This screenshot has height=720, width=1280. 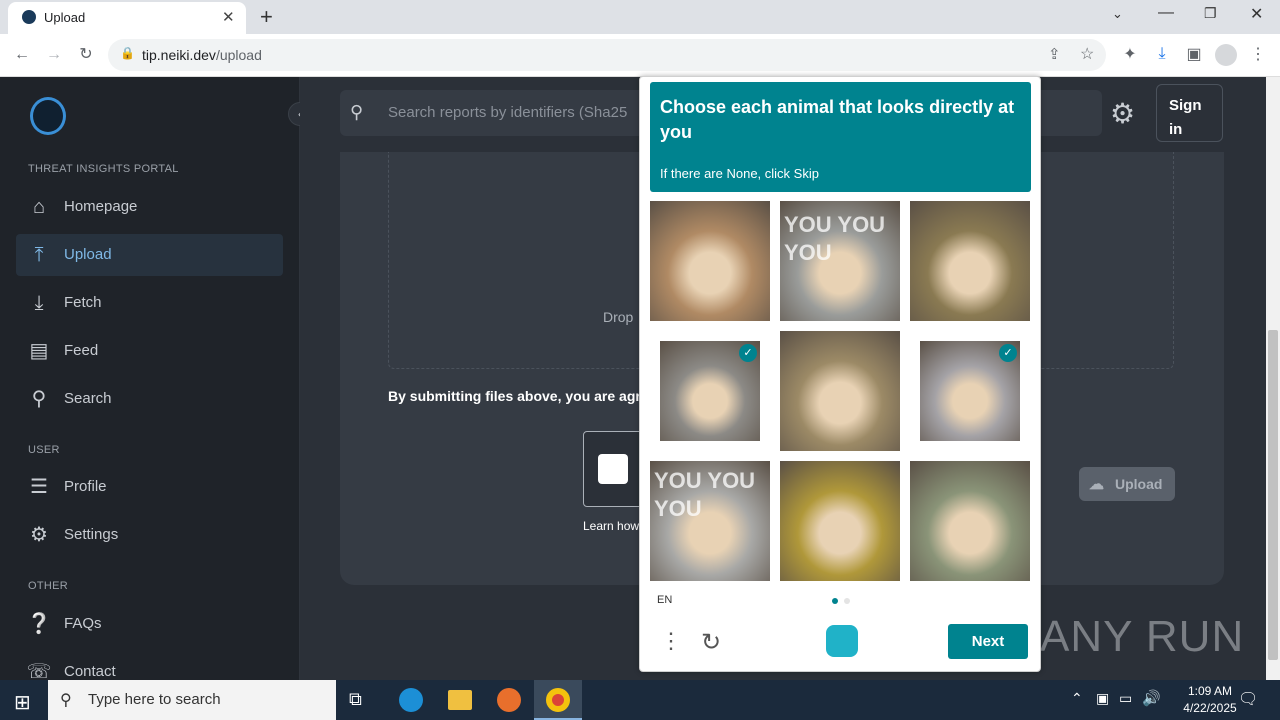 I want to click on share-icon: ⇪, so click(x=1054, y=54).